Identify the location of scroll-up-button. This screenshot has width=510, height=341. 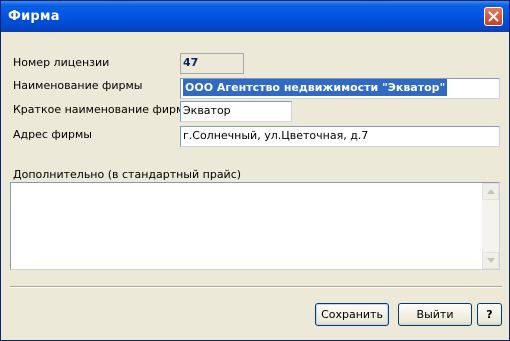
(490, 191).